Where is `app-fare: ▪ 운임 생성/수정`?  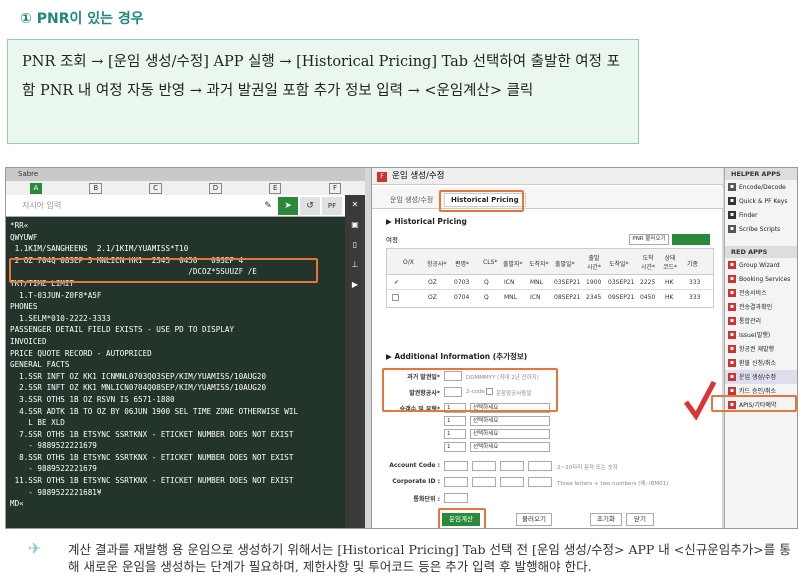
app-fare: ▪ 운임 생성/수정 is located at coordinates (761, 377).